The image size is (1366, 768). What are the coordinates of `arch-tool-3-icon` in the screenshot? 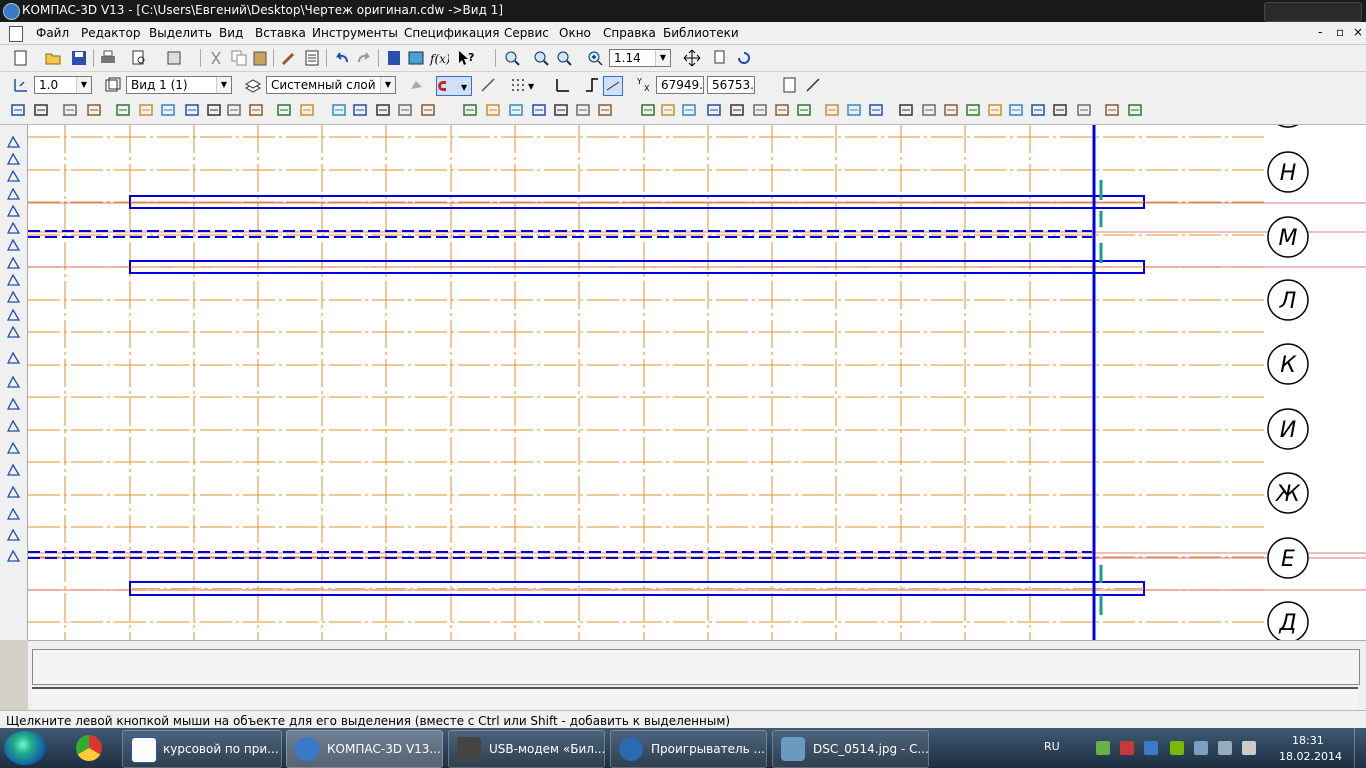 It's located at (71, 111).